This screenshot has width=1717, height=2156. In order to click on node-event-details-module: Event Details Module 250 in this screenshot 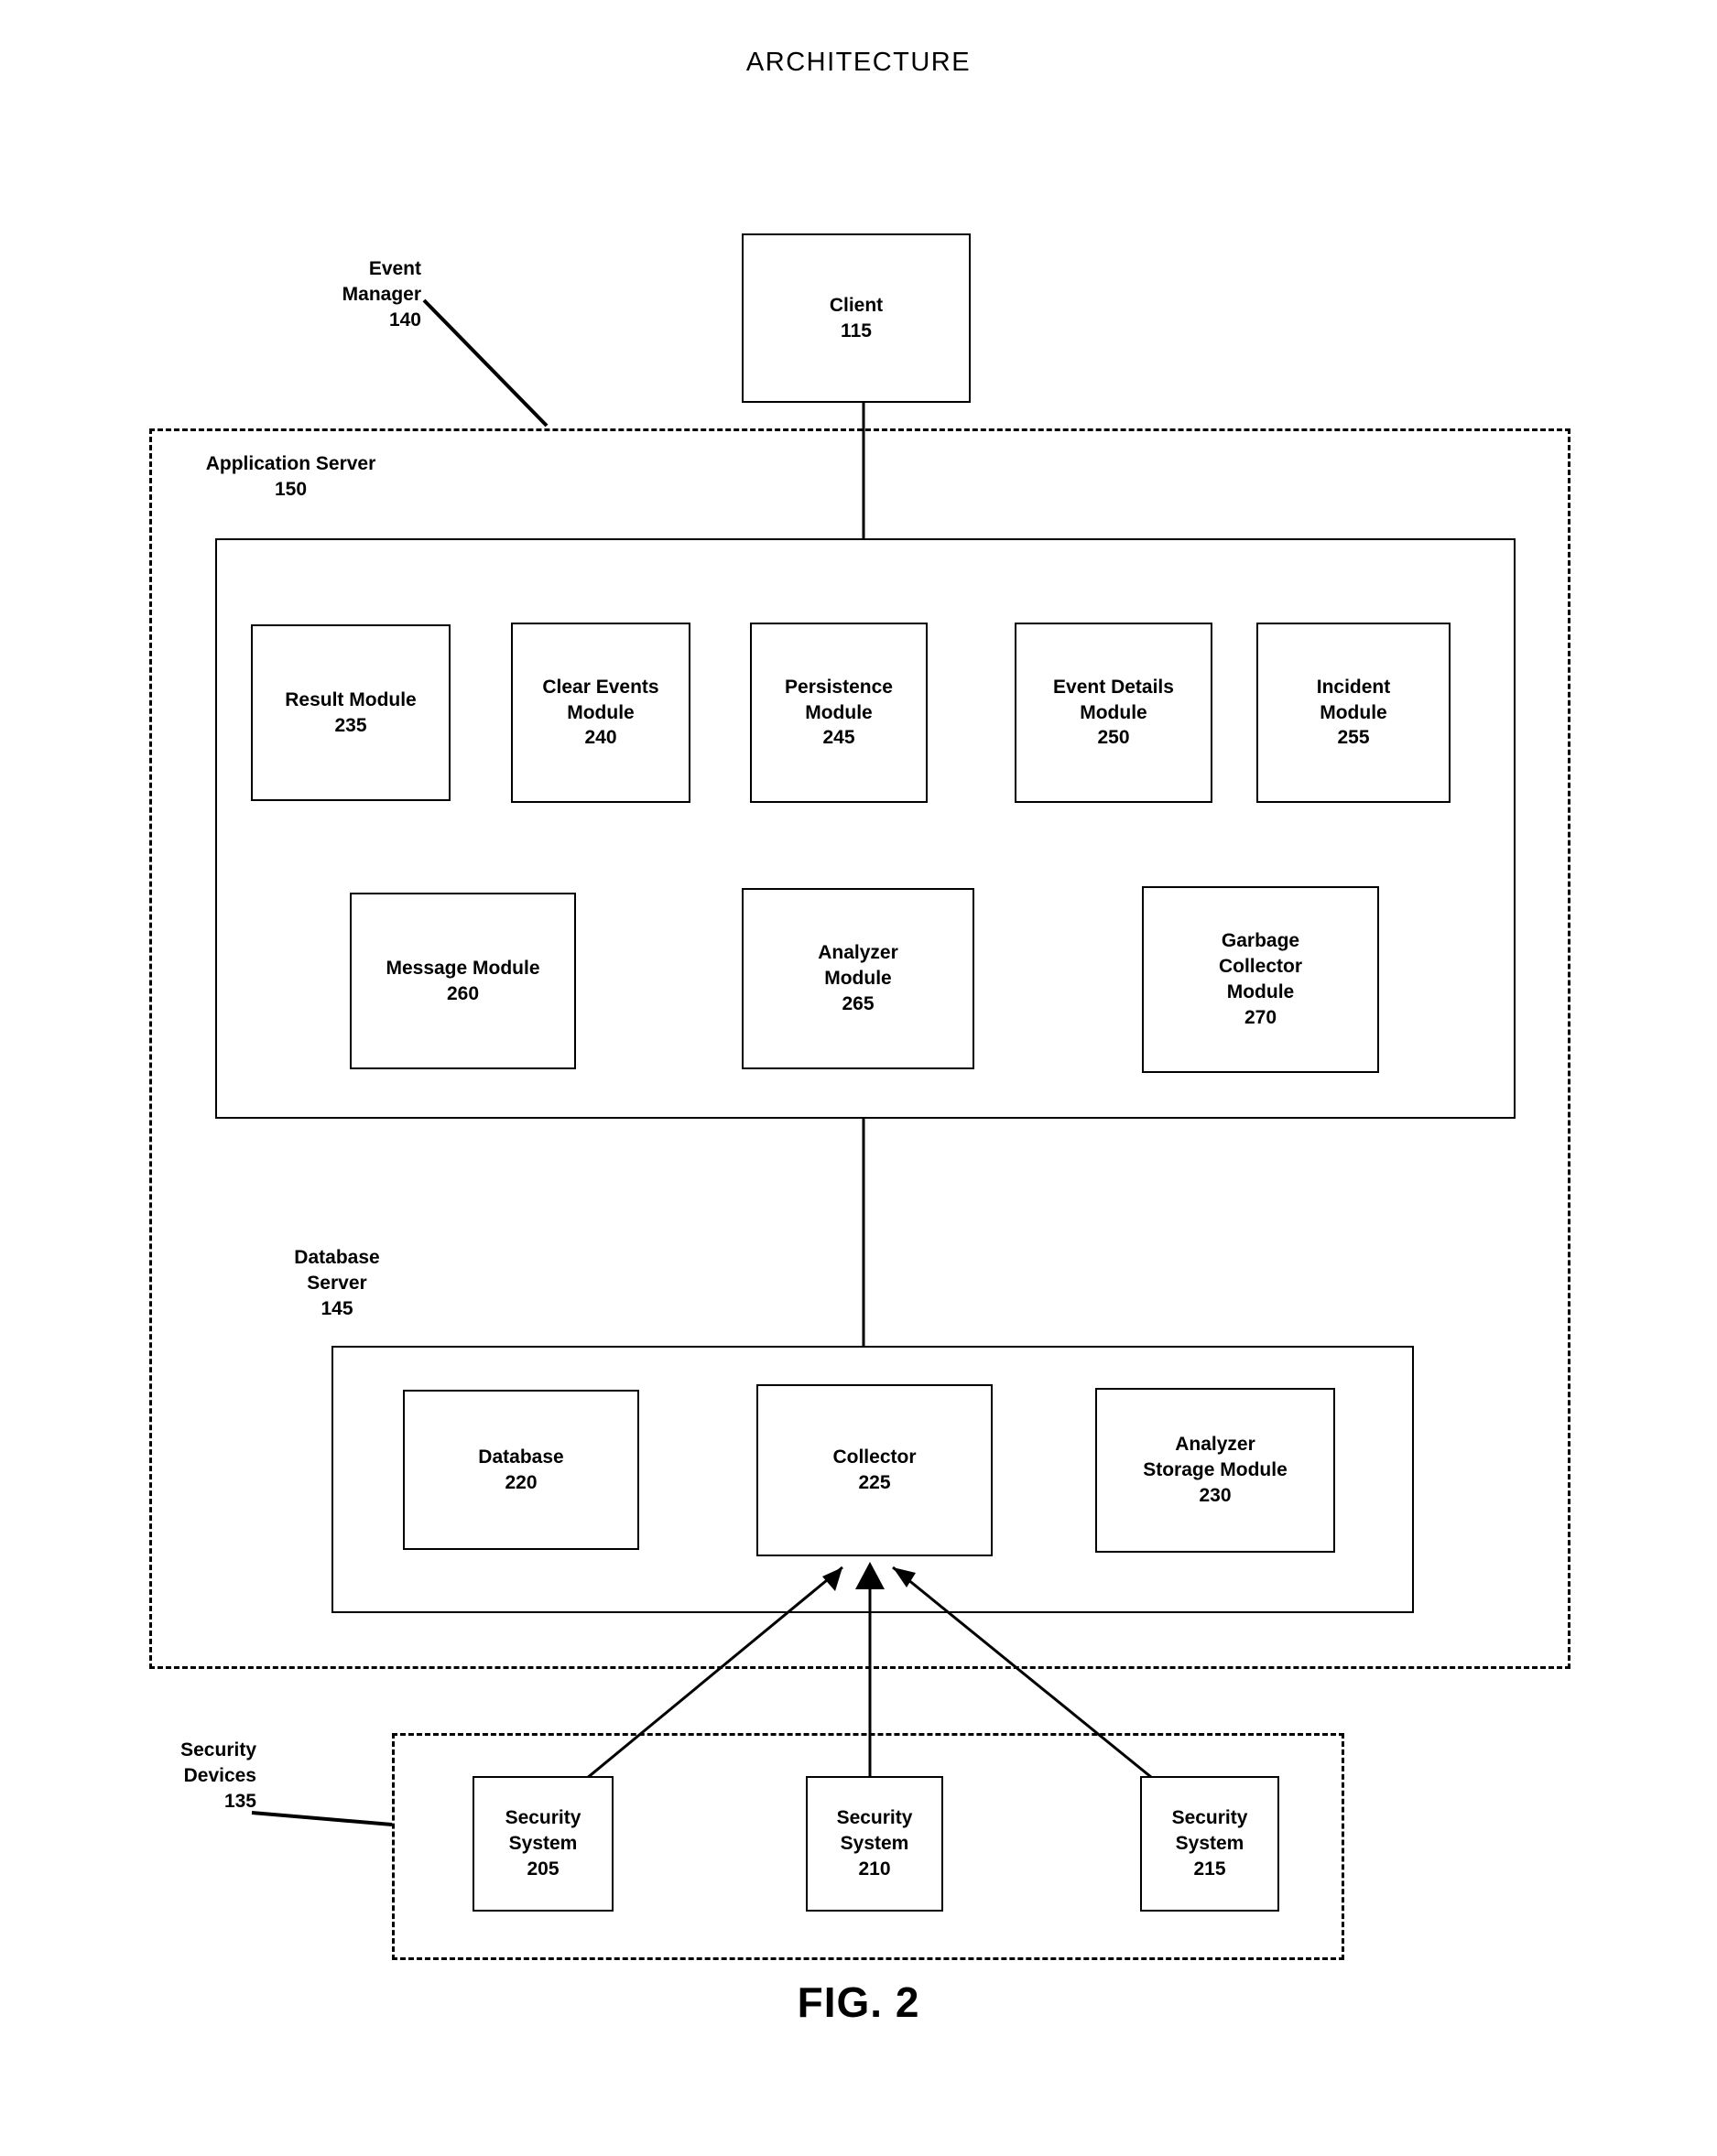, I will do `click(1113, 713)`.